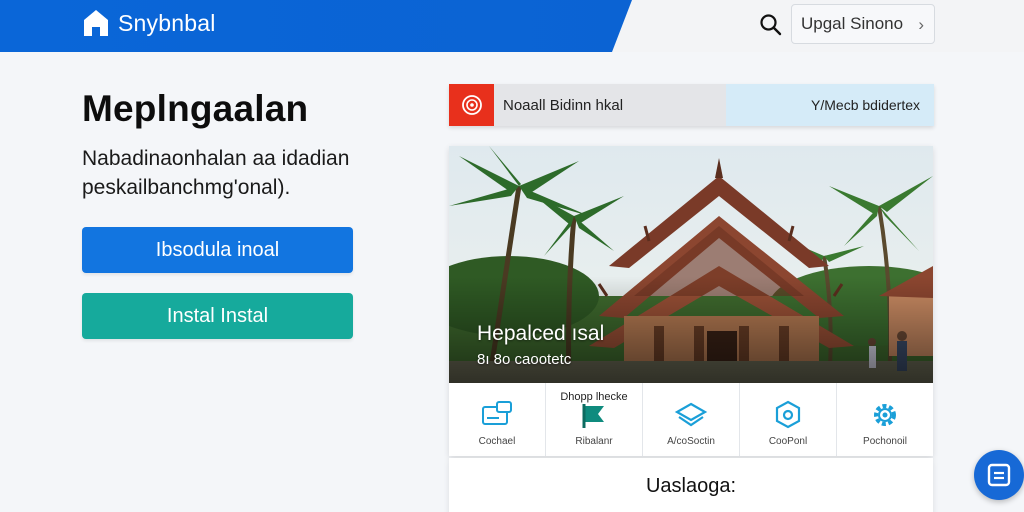 The height and width of the screenshot is (512, 1024). Describe the element at coordinates (691, 441) in the screenshot. I see `action-label: A/coSoctin` at that location.